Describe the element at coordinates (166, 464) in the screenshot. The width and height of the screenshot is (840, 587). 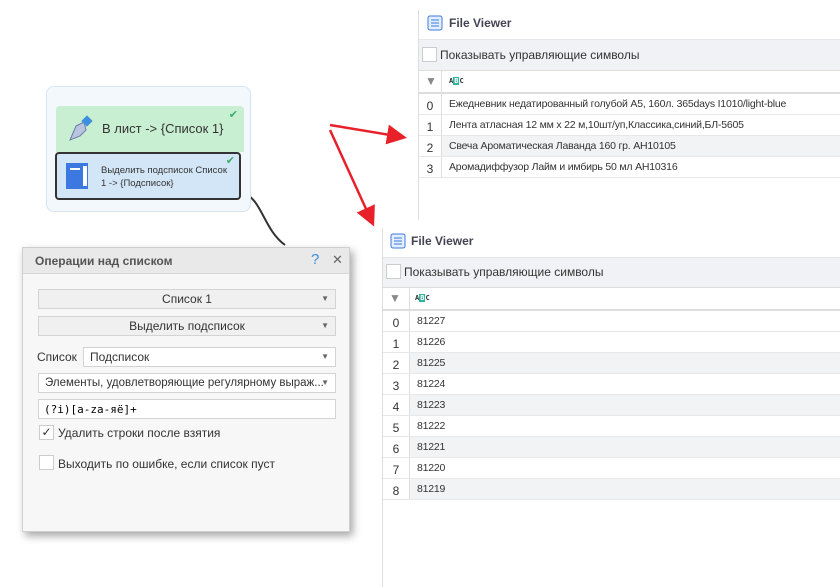
I see `exit-on-error-label: Выходить по ошибке, если список пуст` at that location.